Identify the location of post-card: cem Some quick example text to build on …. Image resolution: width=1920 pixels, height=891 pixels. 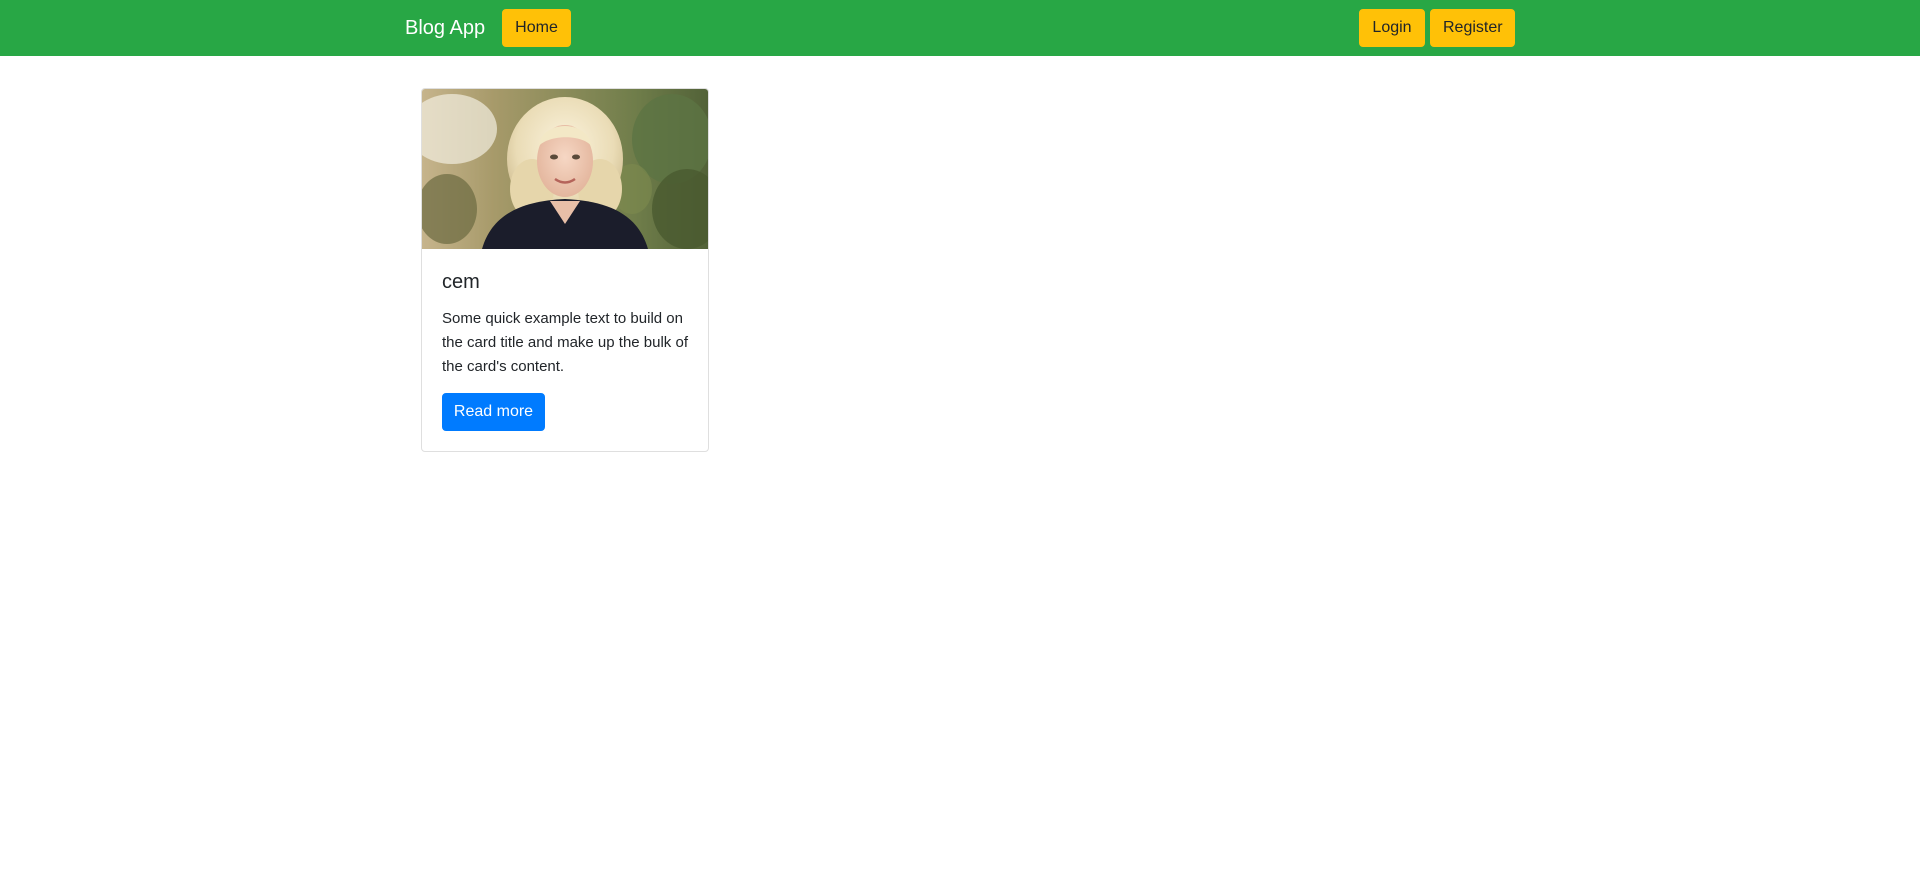
(565, 270).